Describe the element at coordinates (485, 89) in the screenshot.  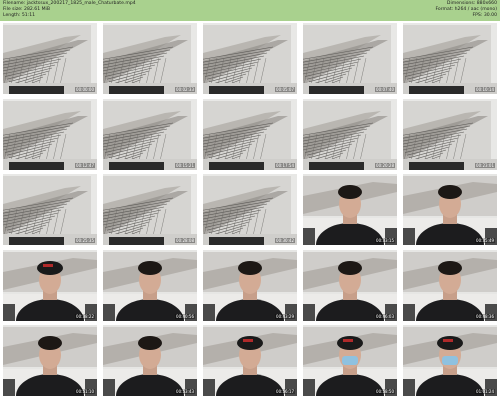
I see `thumbnail-timestamp: 00:10:14` at that location.